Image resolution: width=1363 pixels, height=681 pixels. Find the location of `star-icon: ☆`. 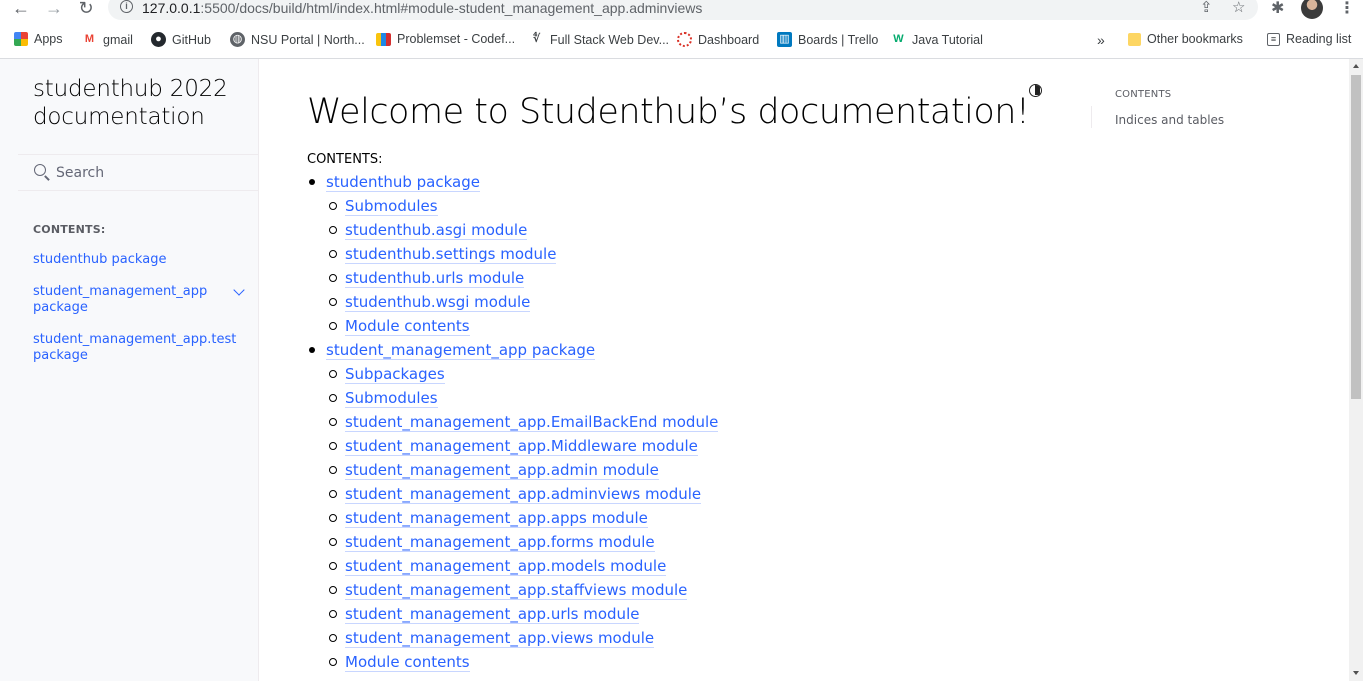

star-icon: ☆ is located at coordinates (1238, 8).